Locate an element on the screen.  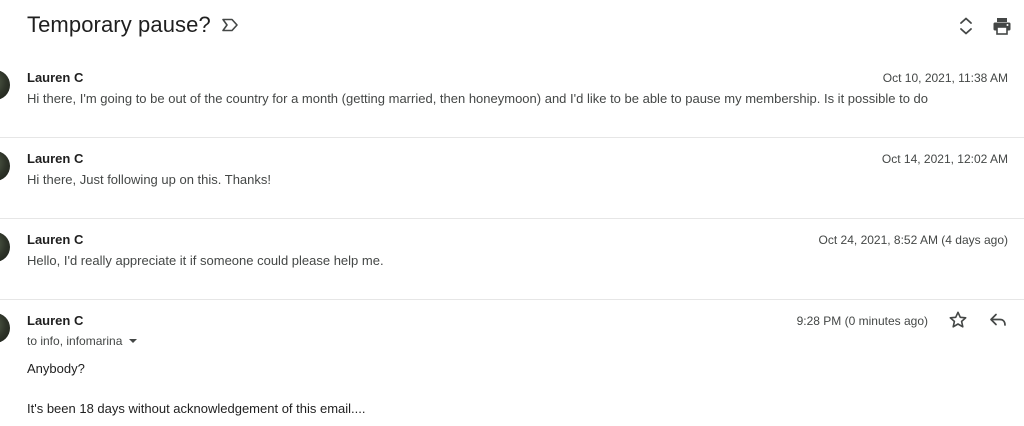
recipients-text: to info, infomarina is located at coordinates (75, 341).